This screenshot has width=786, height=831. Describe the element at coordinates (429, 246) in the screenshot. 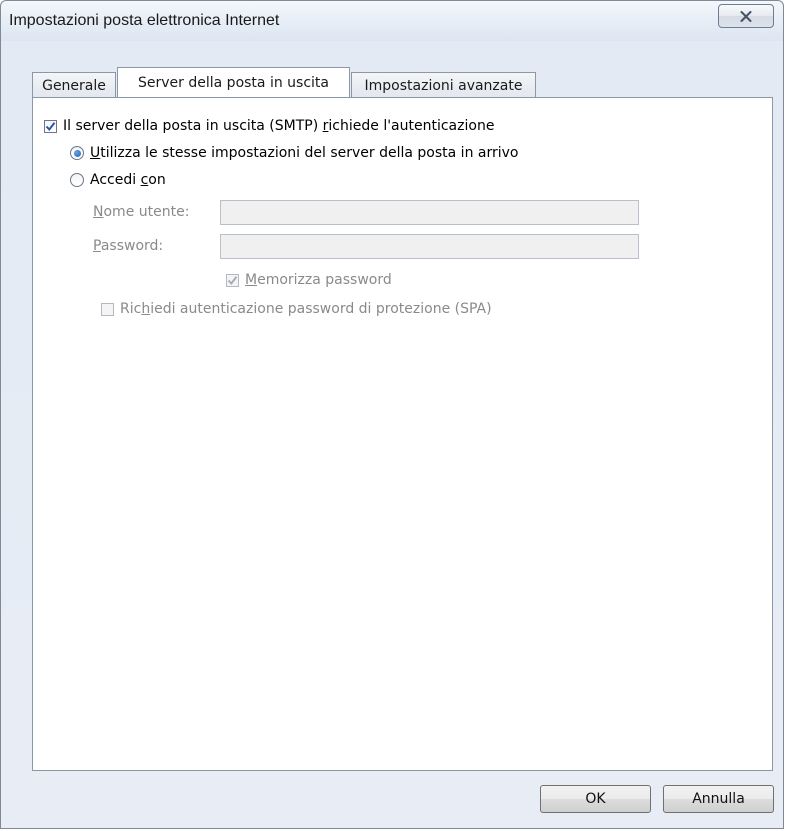

I see `password-field` at that location.